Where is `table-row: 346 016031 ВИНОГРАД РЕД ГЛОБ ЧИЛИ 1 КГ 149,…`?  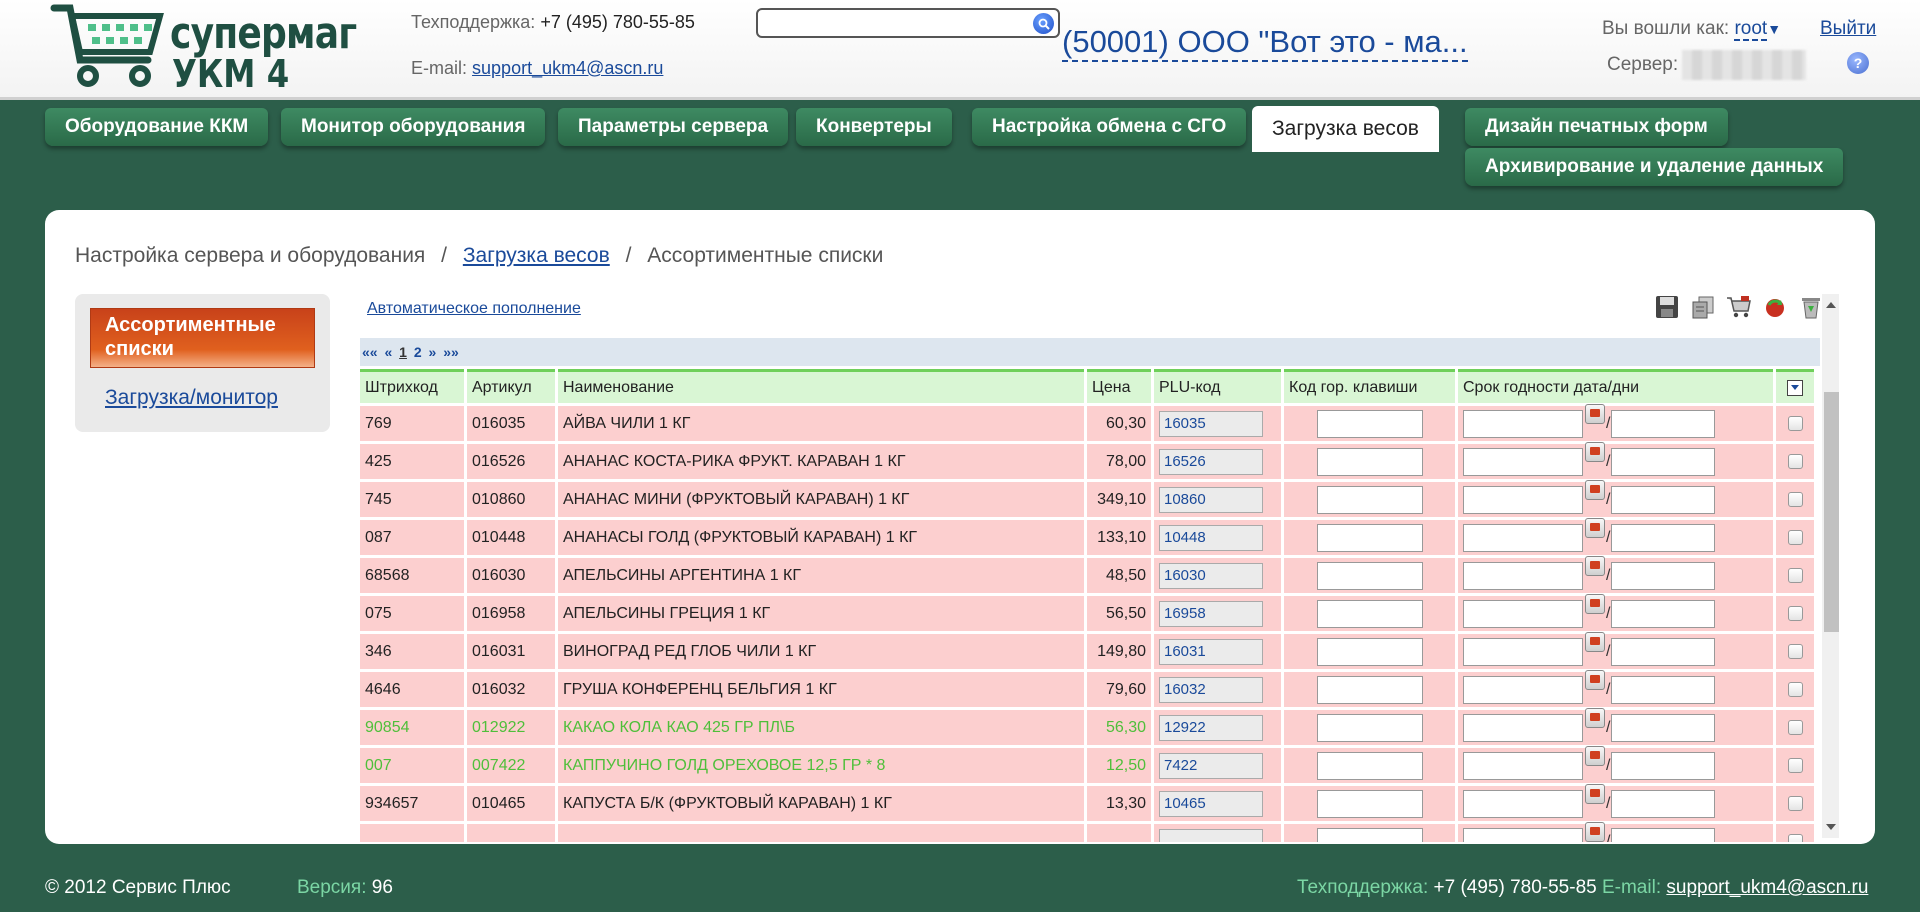 table-row: 346 016031 ВИНОГРАД РЕД ГЛОБ ЧИЛИ 1 КГ 149,… is located at coordinates (1087, 650).